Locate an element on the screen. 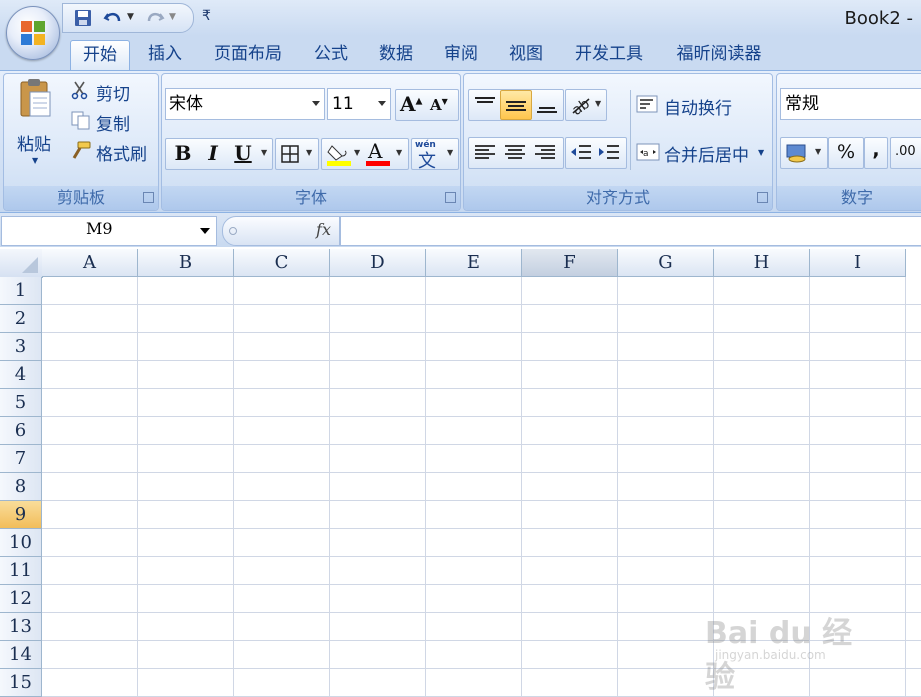 The height and width of the screenshot is (697, 921). tab-data: 数据 is located at coordinates (396, 55).